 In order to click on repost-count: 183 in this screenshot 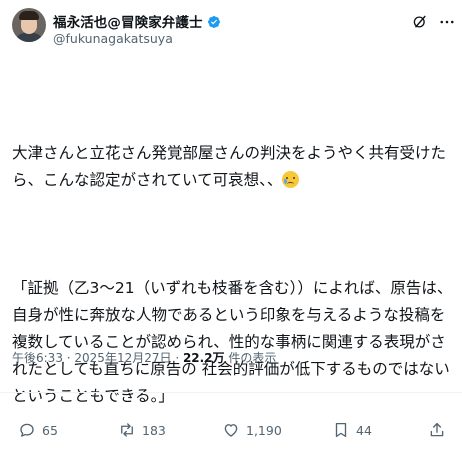, I will do `click(154, 430)`.